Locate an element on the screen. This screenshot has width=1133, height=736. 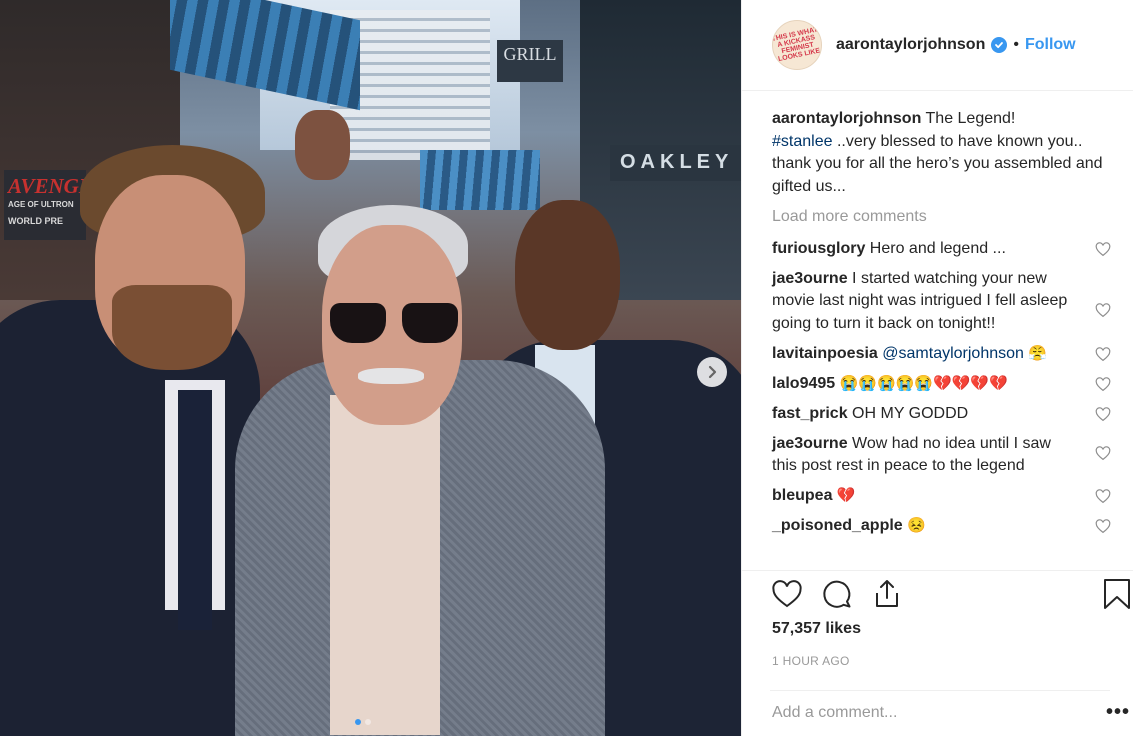
verified-badge-icon is located at coordinates (999, 45).